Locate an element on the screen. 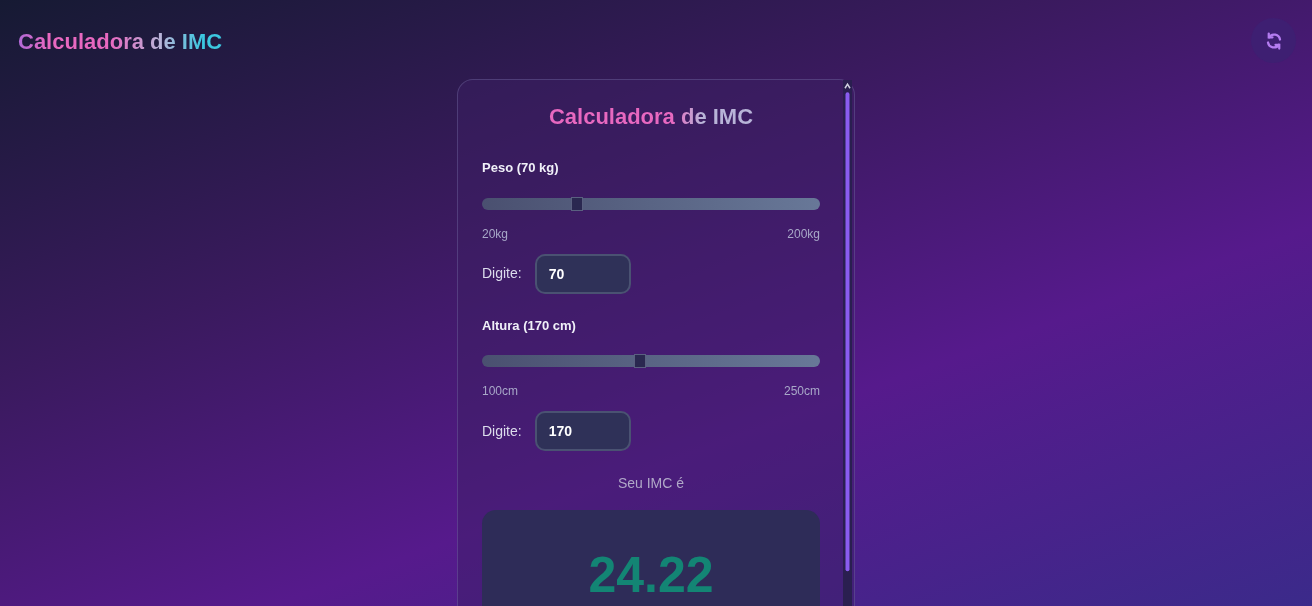 This screenshot has height=606, width=1312. slider-label: Altura (170 cm) is located at coordinates (529, 325).